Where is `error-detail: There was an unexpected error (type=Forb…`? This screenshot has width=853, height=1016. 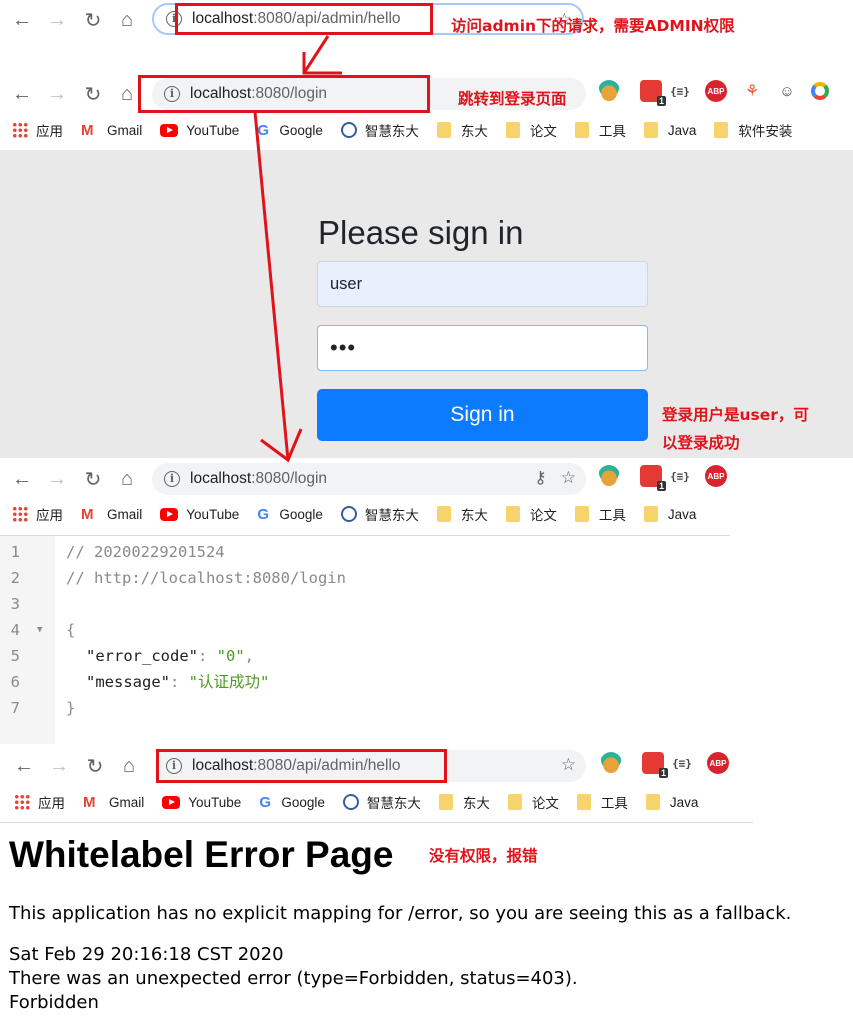
error-detail: There was an unexpected error (type=Forb… is located at coordinates (293, 978).